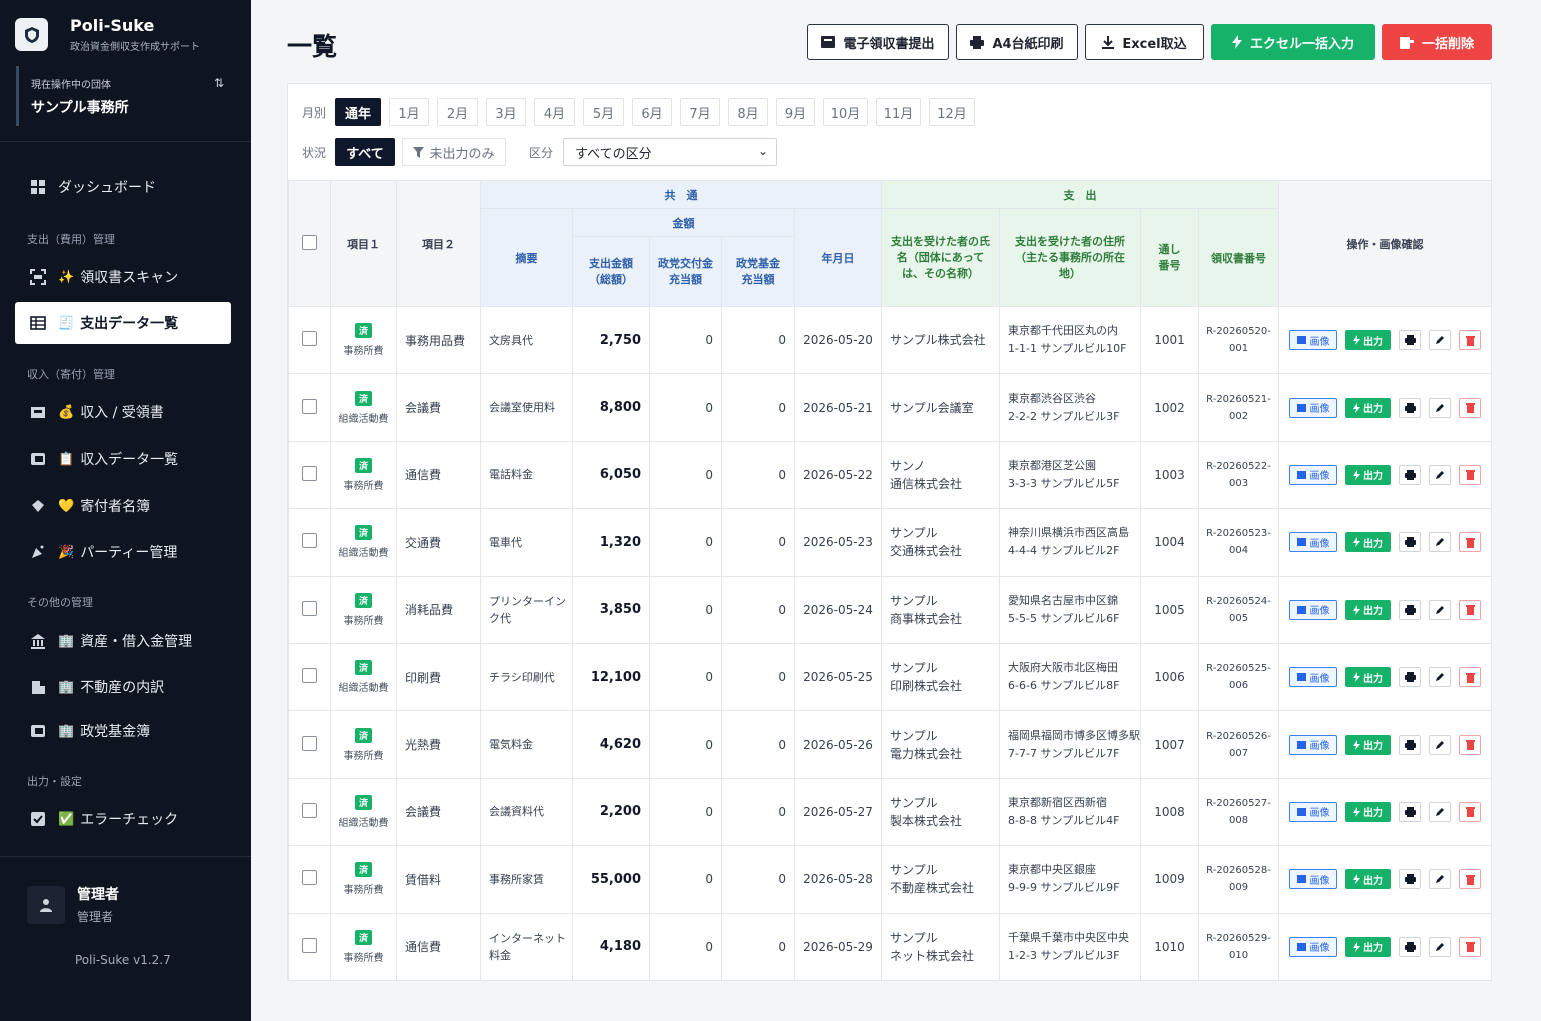  What do you see at coordinates (219, 83) in the screenshot?
I see `switch-arrows-icon: ⇅` at bounding box center [219, 83].